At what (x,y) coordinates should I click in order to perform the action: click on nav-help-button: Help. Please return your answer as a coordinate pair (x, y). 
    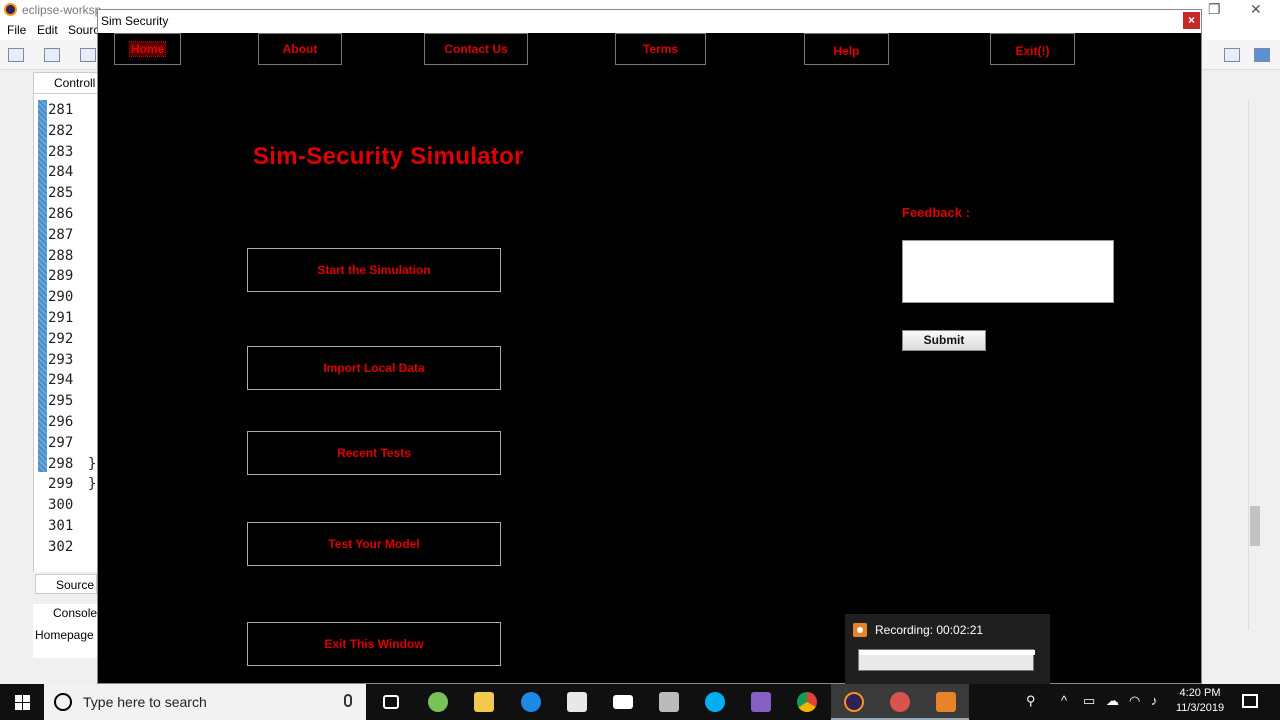
    Looking at the image, I should click on (846, 49).